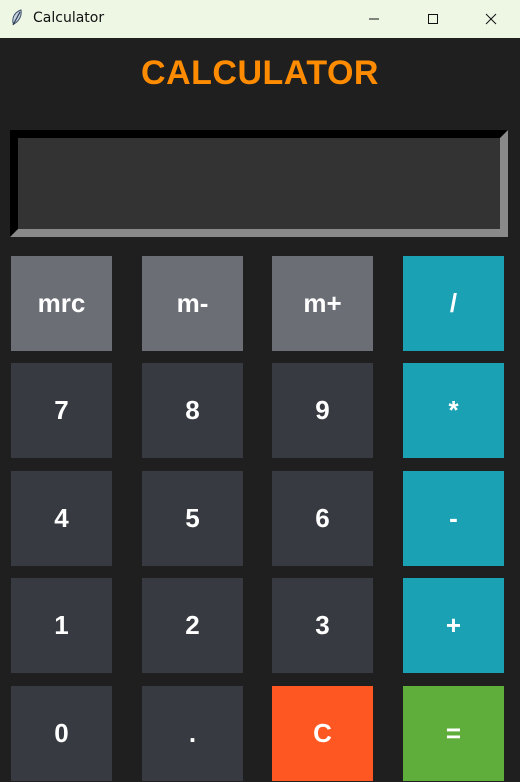 The width and height of the screenshot is (520, 782). What do you see at coordinates (453, 625) in the screenshot?
I see `add-button: +` at bounding box center [453, 625].